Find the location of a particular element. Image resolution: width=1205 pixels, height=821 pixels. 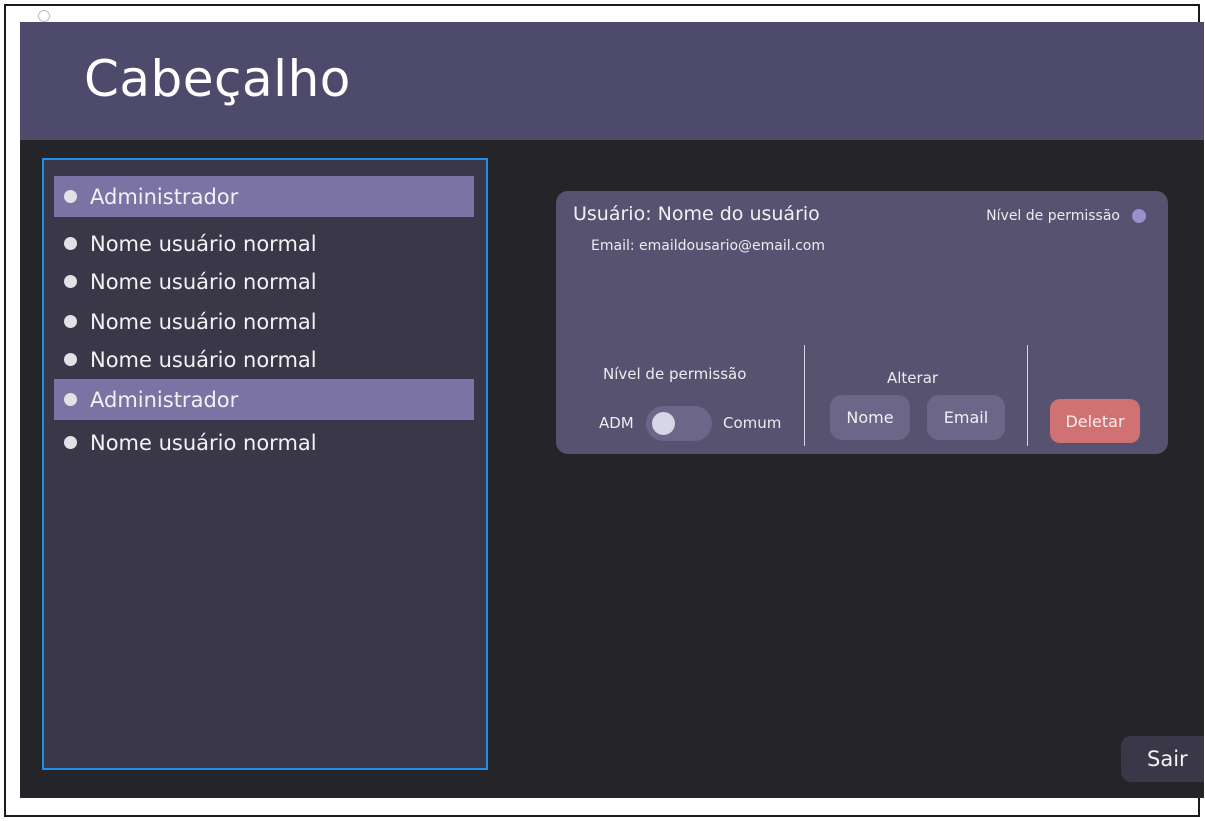

change-name-button: Nome is located at coordinates (870, 417).